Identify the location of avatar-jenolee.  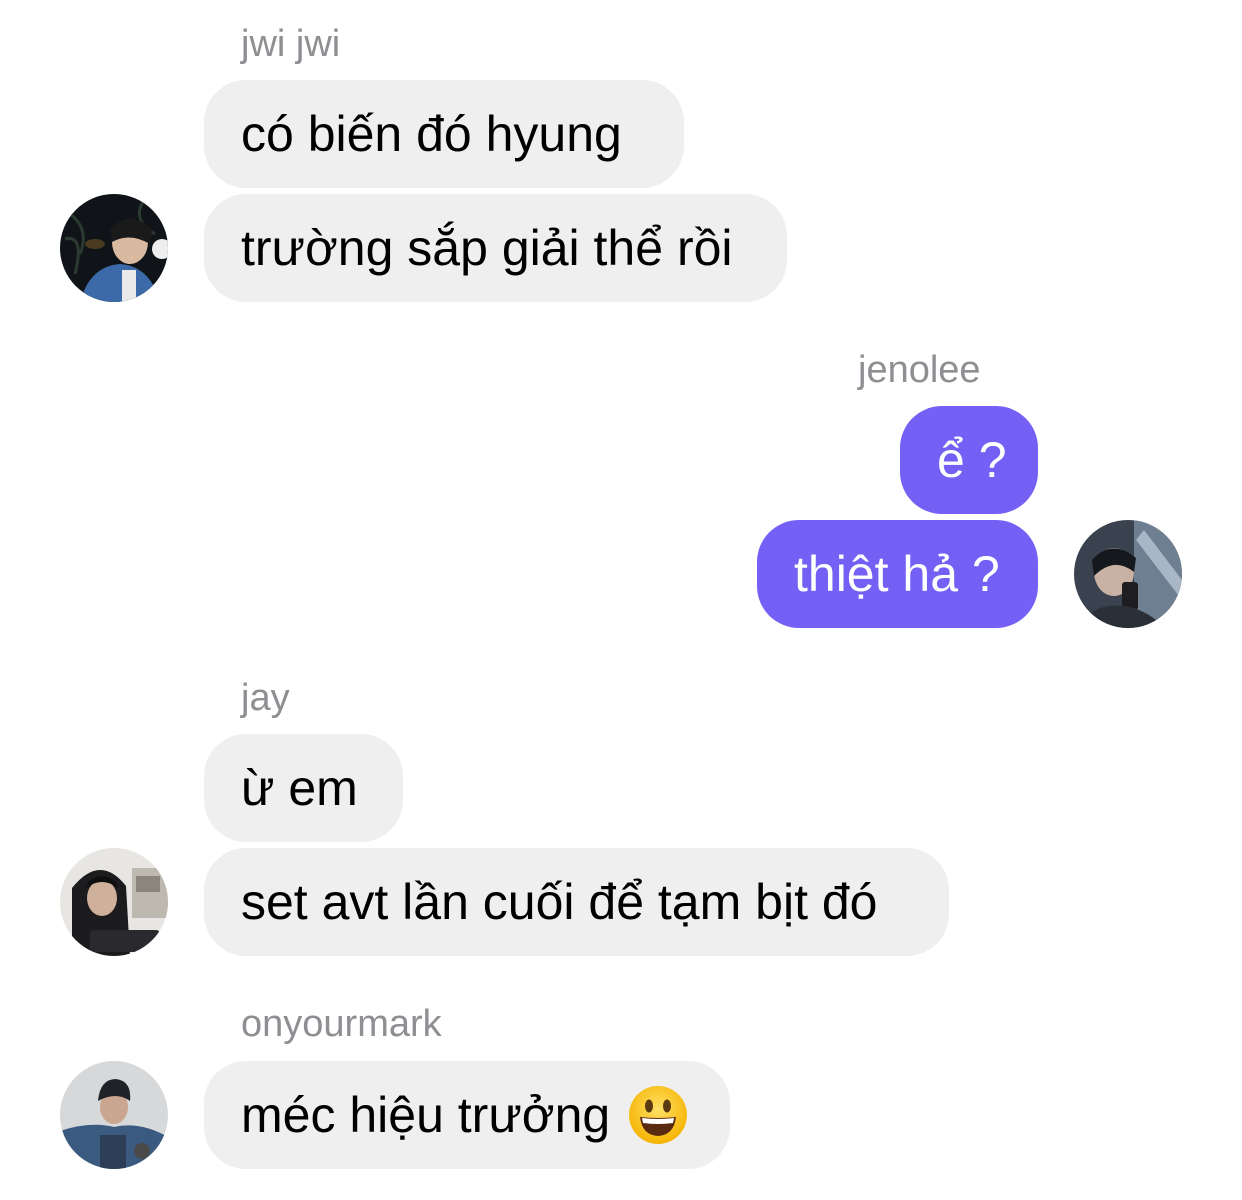
(1128, 574).